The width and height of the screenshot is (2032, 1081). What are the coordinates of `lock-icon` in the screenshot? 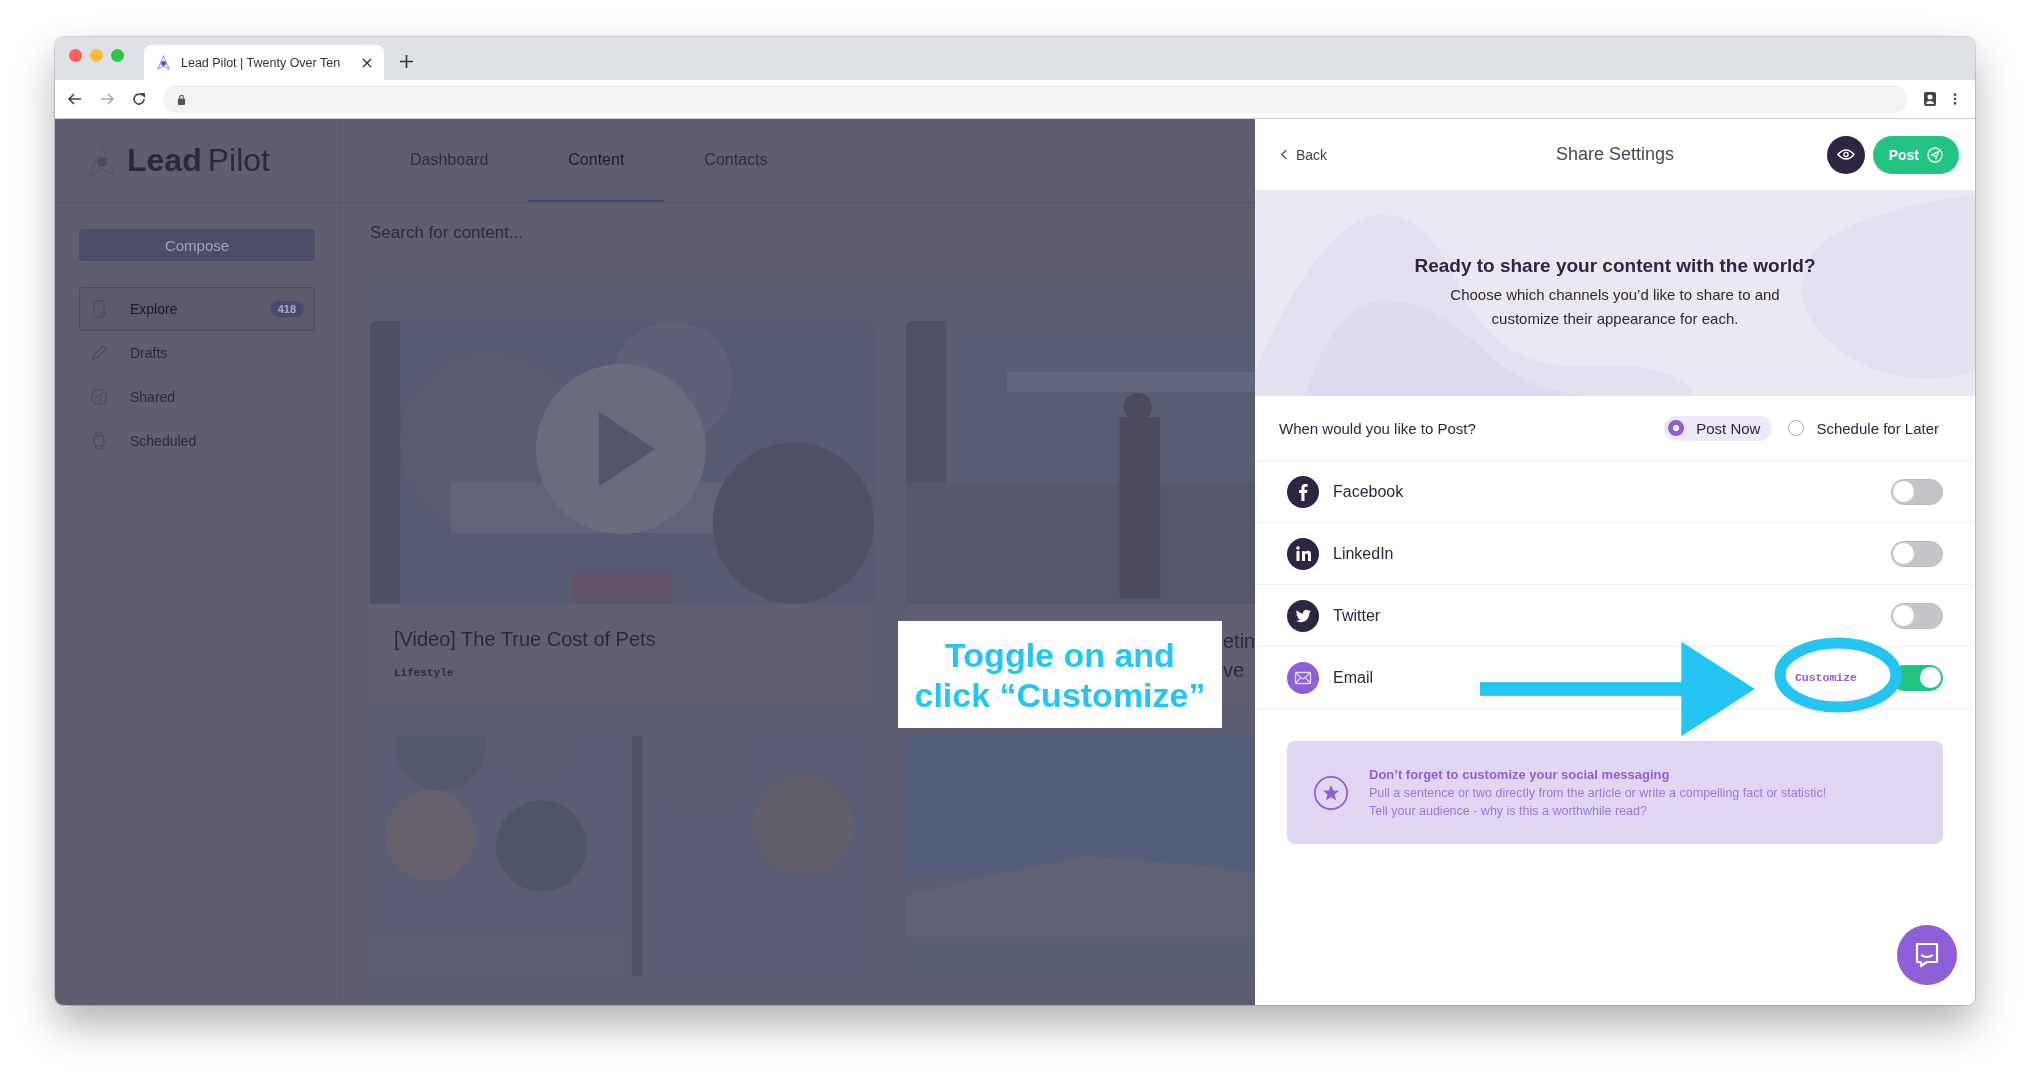 It's located at (181, 99).